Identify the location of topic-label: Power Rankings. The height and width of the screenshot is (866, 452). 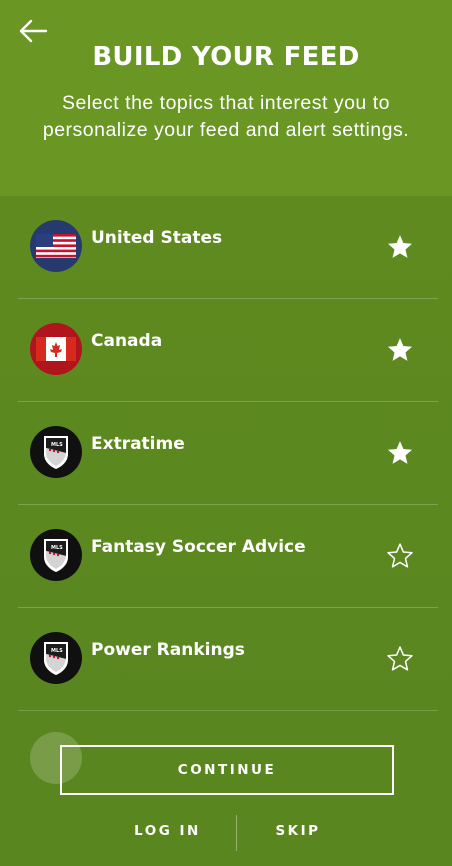
(168, 650).